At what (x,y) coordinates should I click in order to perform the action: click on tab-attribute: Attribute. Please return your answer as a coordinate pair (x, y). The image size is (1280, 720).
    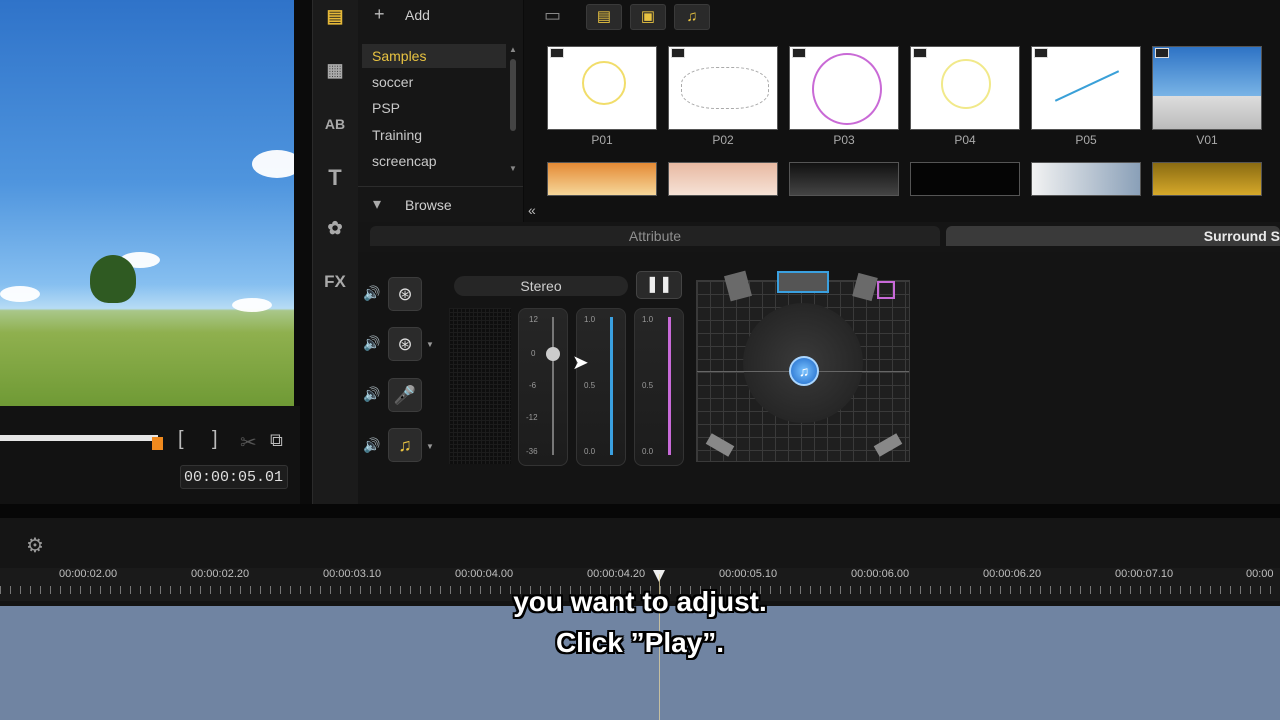
    Looking at the image, I should click on (655, 236).